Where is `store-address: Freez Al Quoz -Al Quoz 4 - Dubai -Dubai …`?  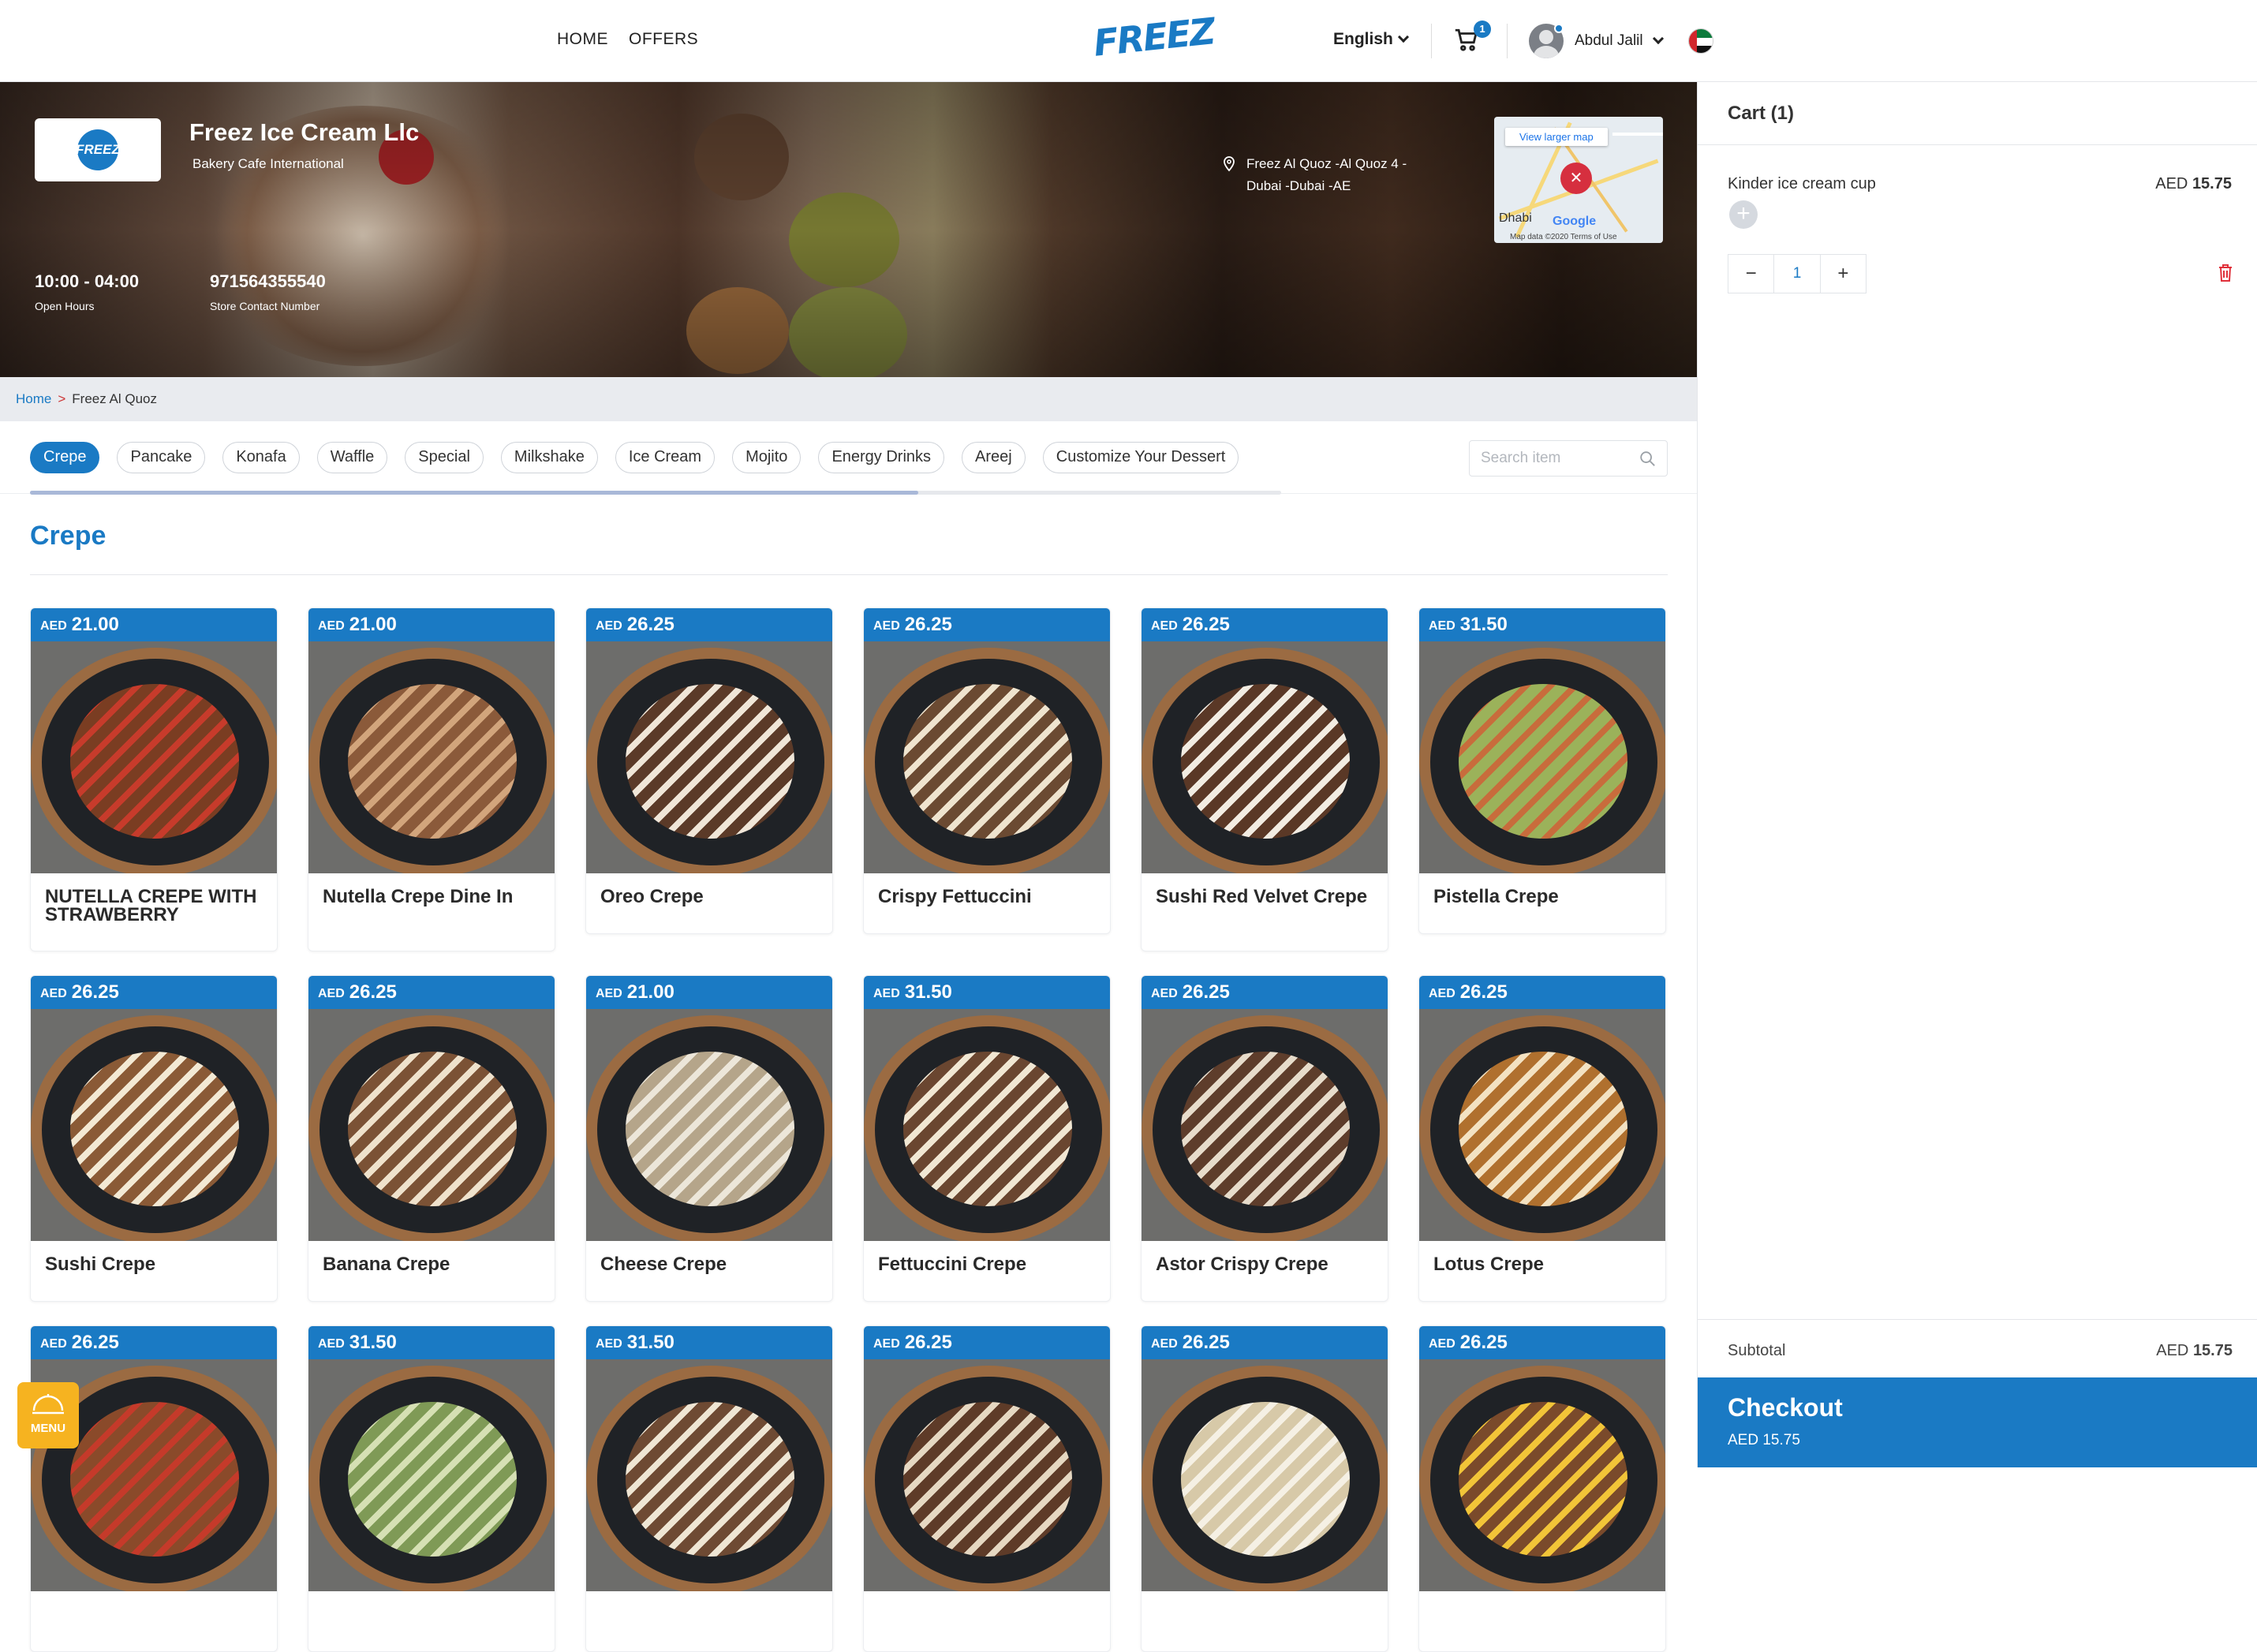
store-address: Freez Al Quoz -Al Quoz 4 - Dubai -Dubai … is located at coordinates (1315, 175).